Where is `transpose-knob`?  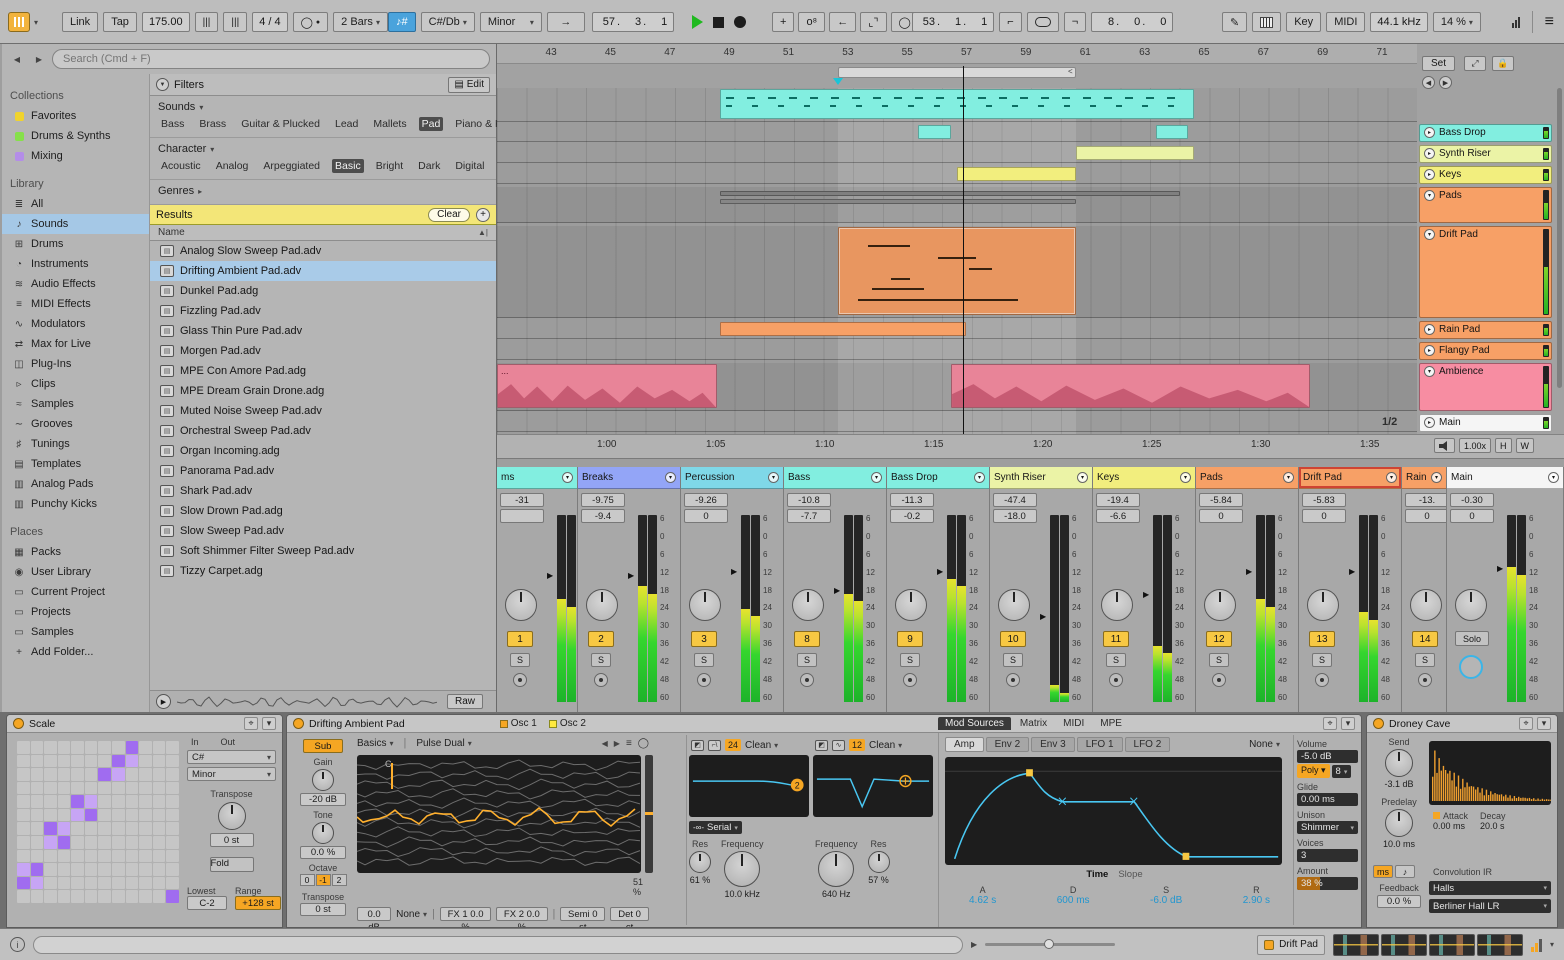
transpose-knob is located at coordinates (231, 816).